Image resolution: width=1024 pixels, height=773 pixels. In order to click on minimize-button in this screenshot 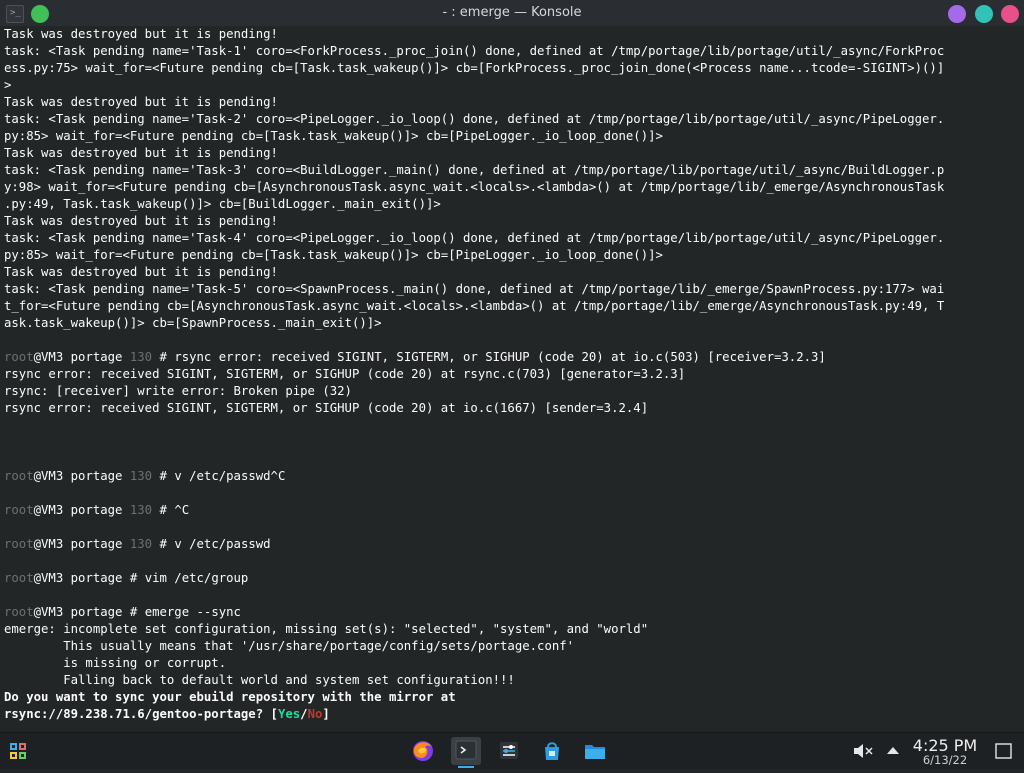, I will do `click(957, 14)`.